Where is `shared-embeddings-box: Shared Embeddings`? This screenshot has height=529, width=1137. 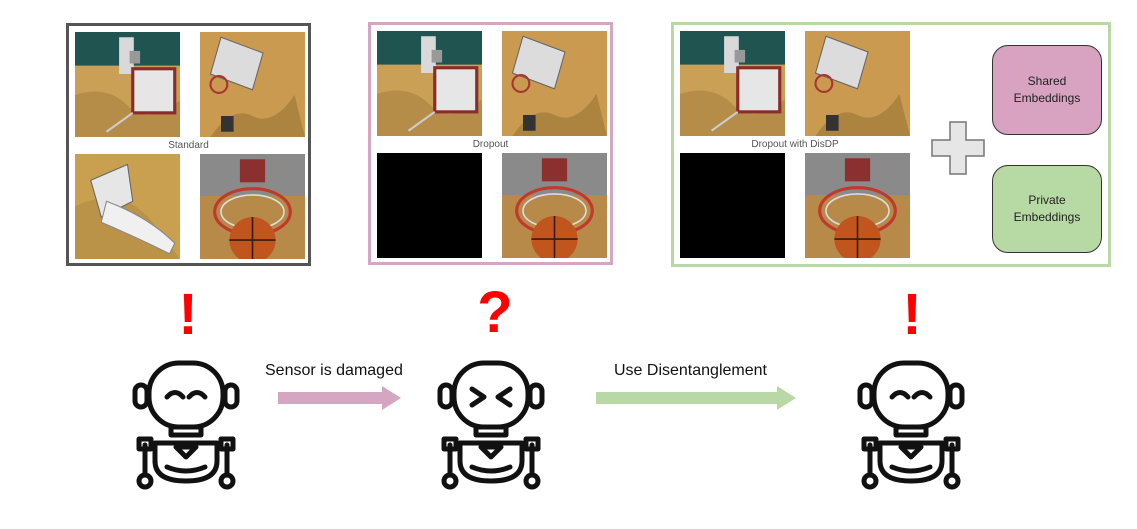
shared-embeddings-box: Shared Embeddings is located at coordinates (1047, 90).